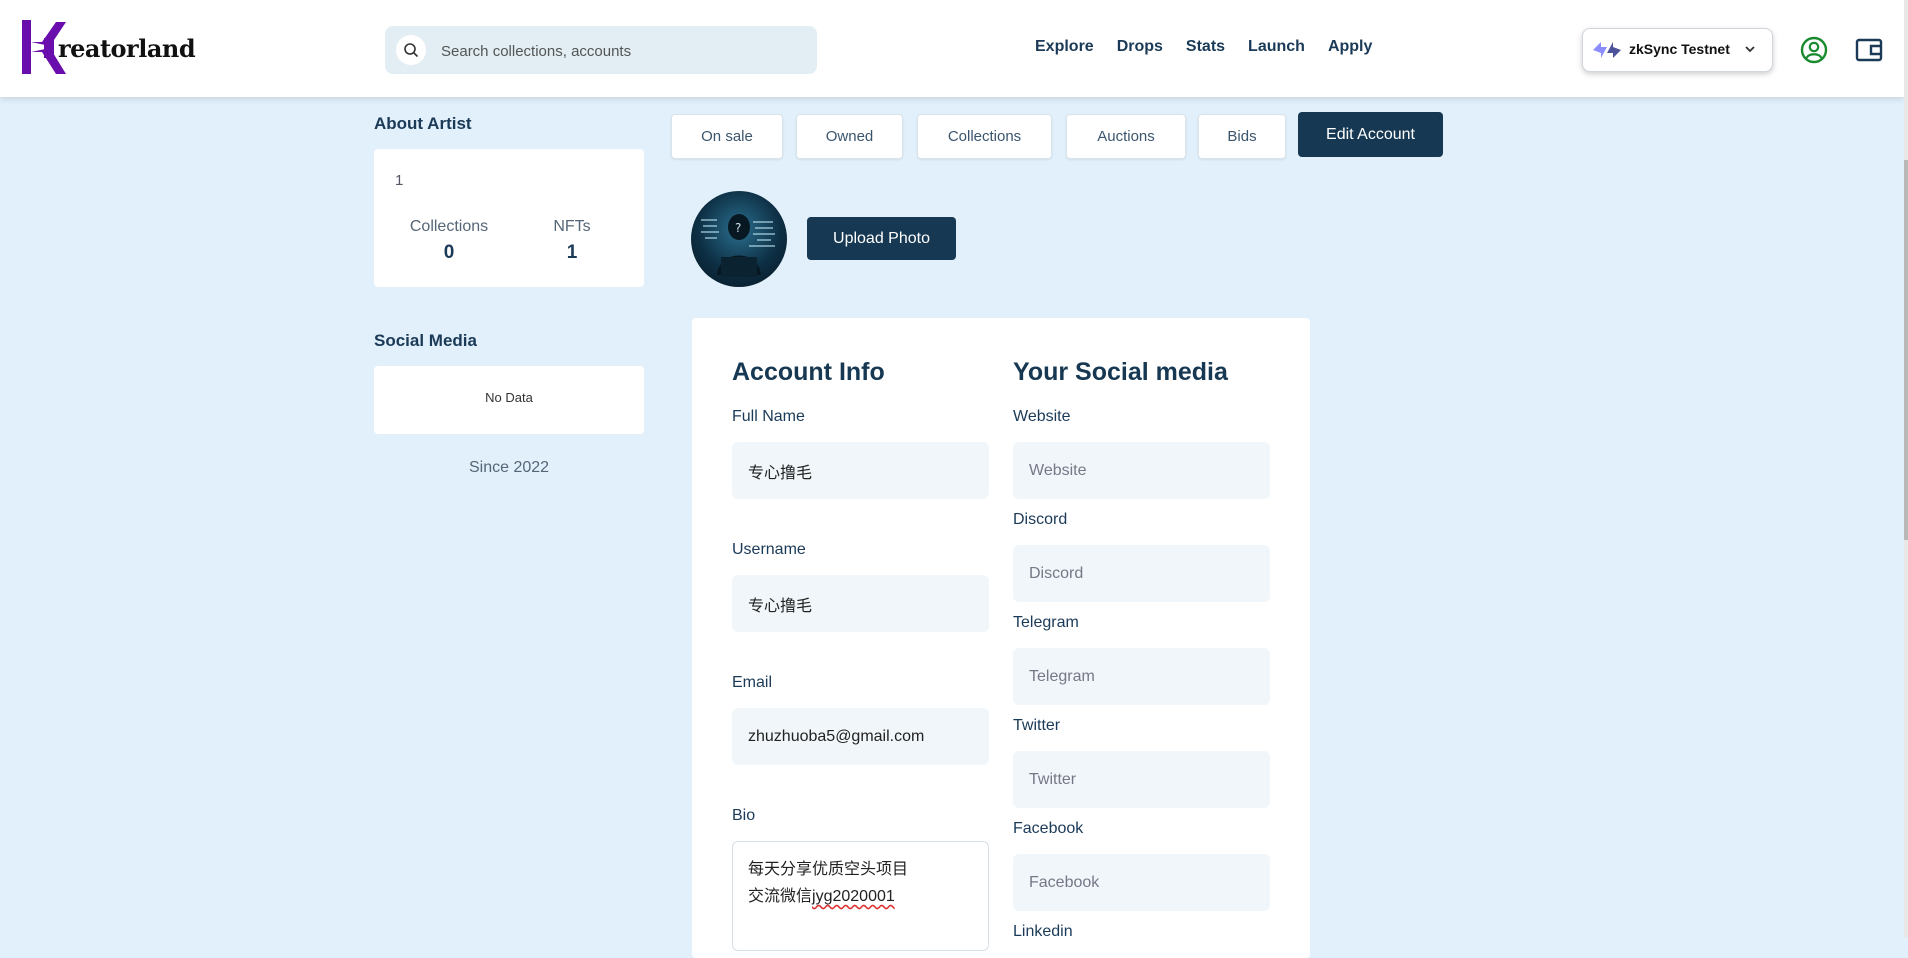  I want to click on about-artist-heading: About Artist, so click(423, 123).